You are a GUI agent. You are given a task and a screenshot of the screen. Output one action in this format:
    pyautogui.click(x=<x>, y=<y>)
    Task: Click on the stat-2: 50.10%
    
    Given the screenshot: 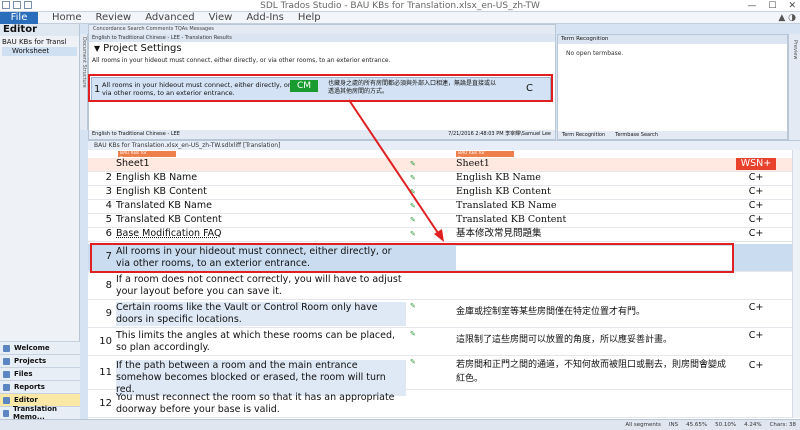 What is the action you would take?
    pyautogui.click(x=726, y=425)
    